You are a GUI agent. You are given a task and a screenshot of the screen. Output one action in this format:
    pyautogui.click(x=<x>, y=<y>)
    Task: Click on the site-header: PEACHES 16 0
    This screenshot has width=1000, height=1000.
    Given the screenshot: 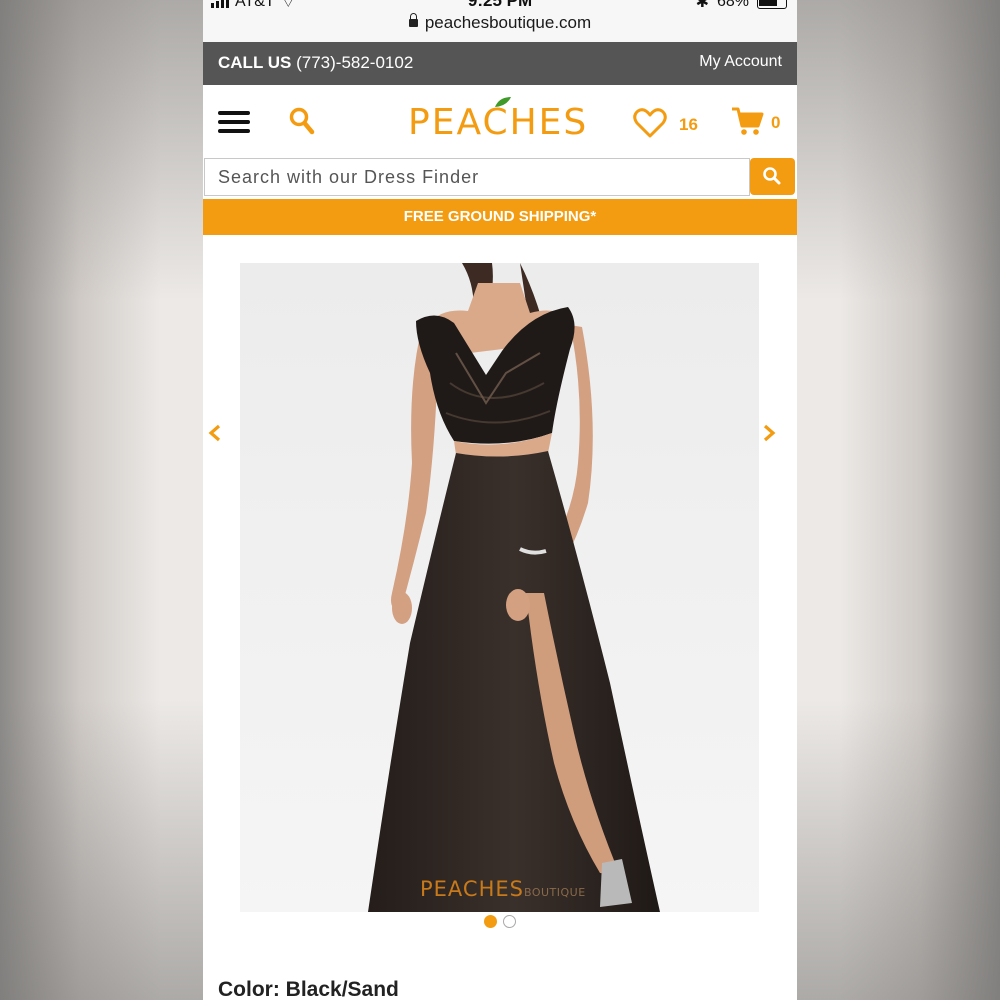 What is the action you would take?
    pyautogui.click(x=500, y=121)
    